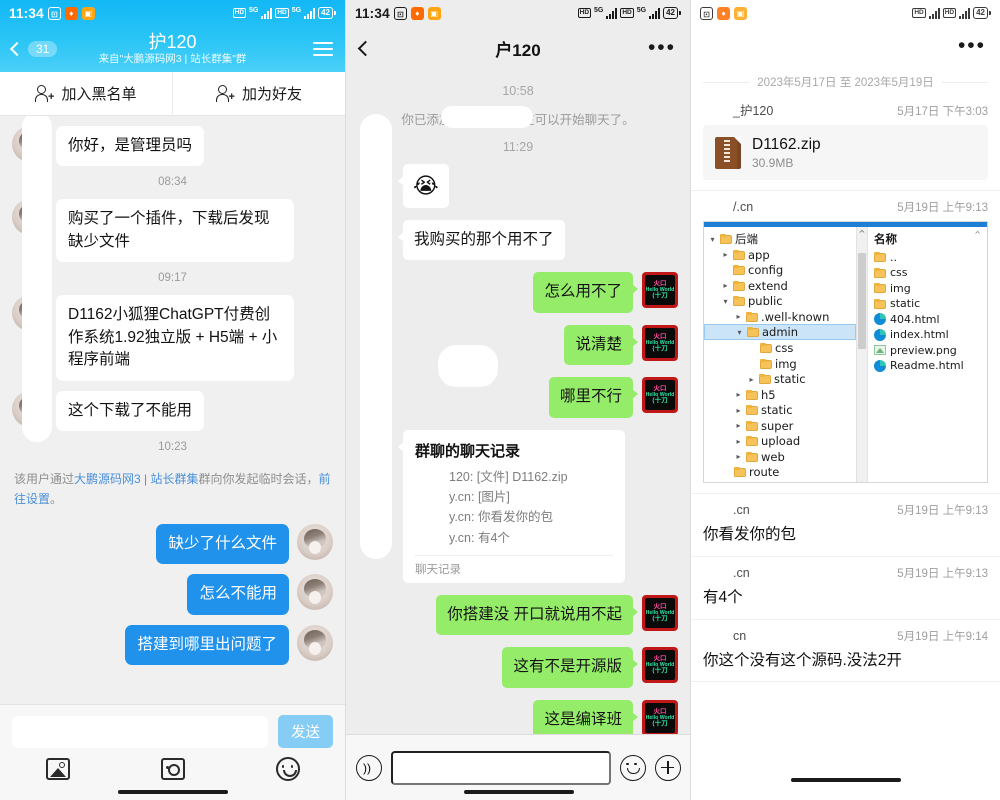  Describe the element at coordinates (782, 364) in the screenshot. I see `tree-node: img` at that location.